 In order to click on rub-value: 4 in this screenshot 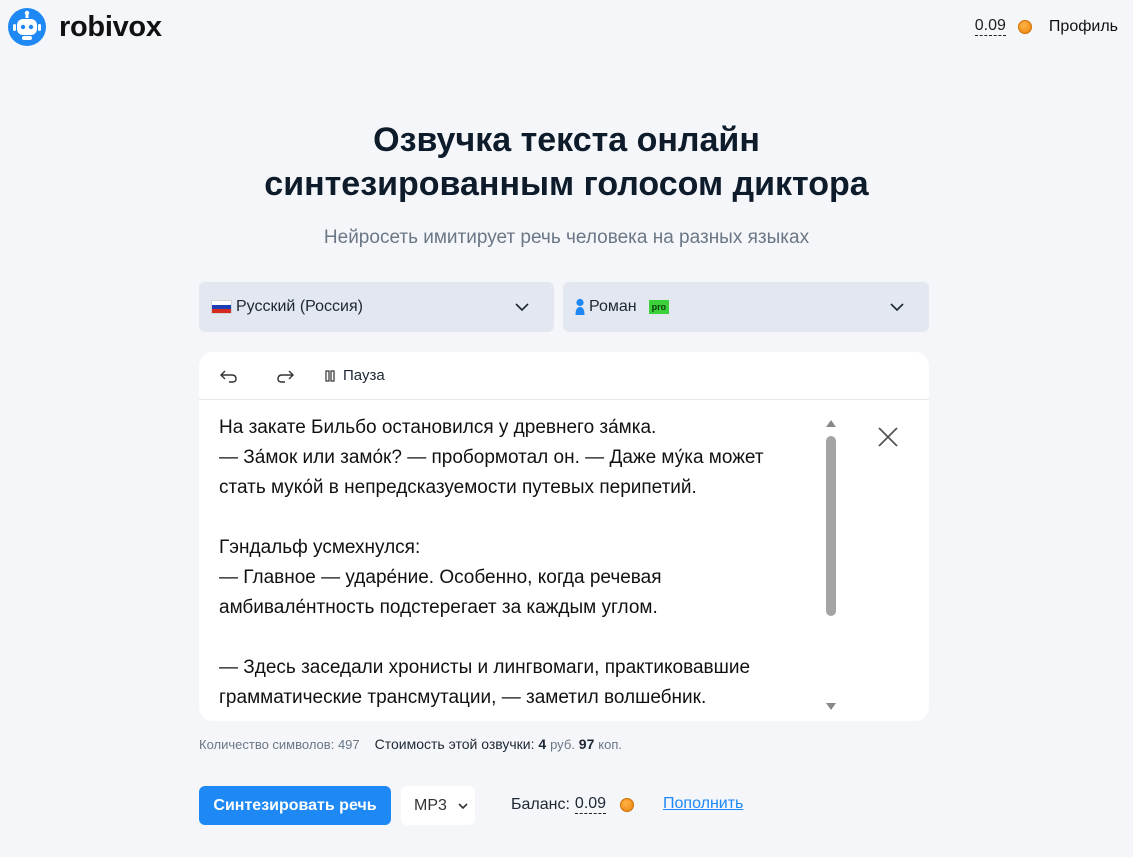, I will do `click(542, 744)`.